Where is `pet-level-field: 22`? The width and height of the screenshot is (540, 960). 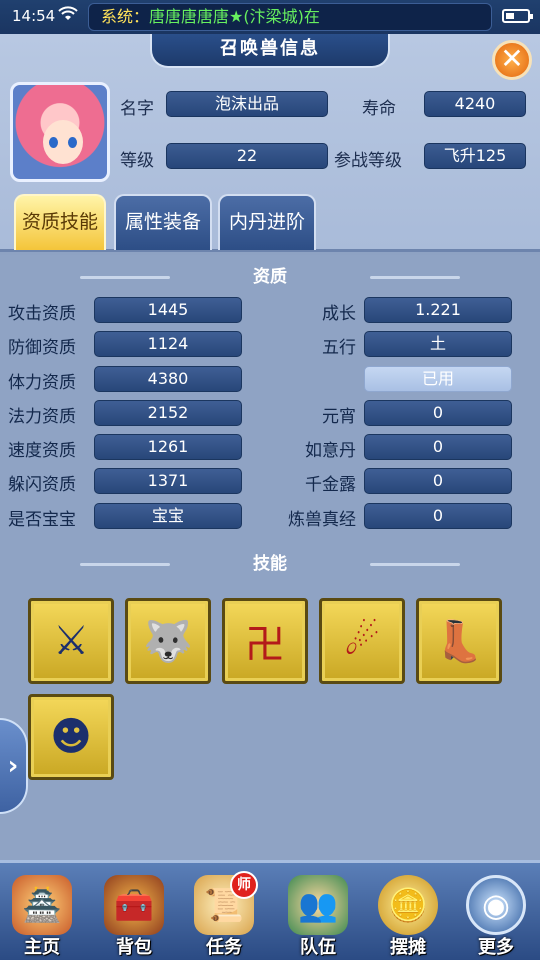
pet-level-field: 22 is located at coordinates (247, 156).